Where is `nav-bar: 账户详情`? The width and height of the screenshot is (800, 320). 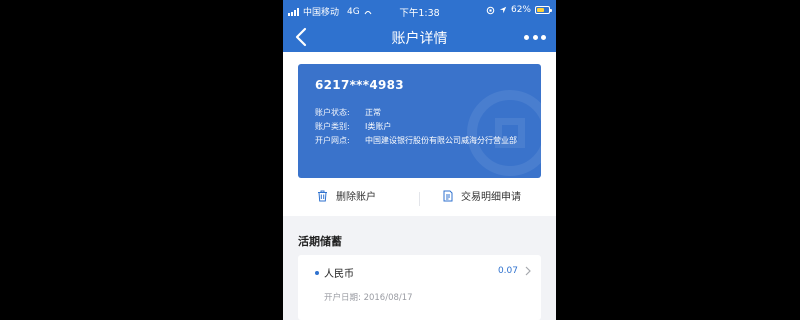 nav-bar: 账户详情 is located at coordinates (419, 37).